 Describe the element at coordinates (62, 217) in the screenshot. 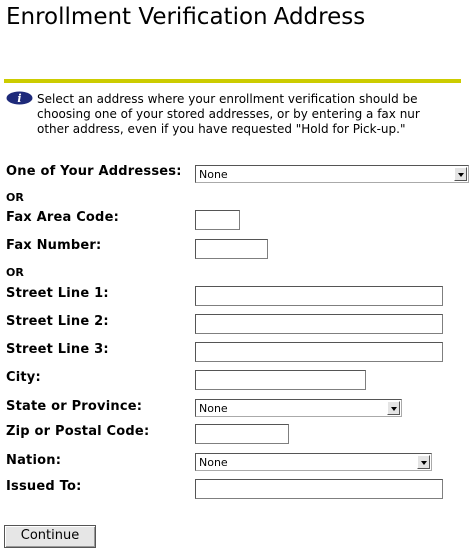

I see `fax-area-code-label: Fax Area Code:` at that location.